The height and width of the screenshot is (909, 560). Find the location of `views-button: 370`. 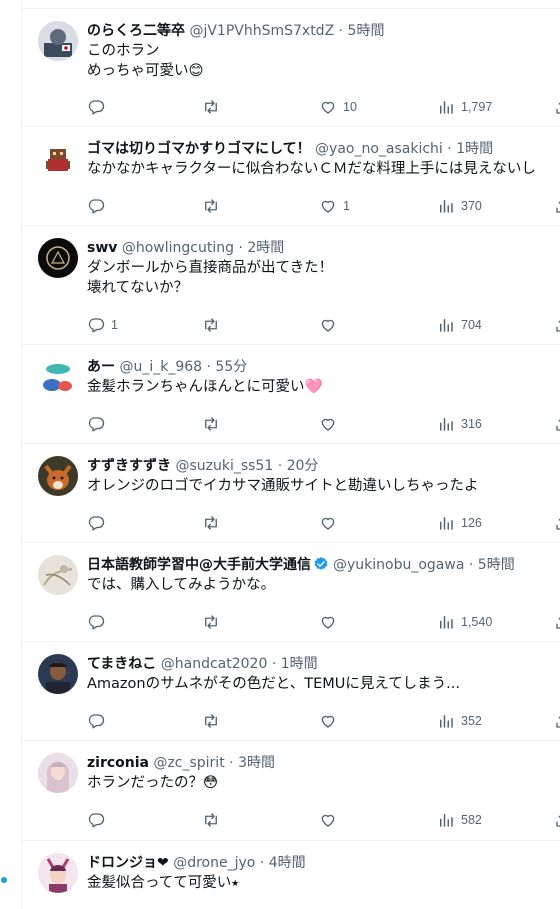

views-button: 370 is located at coordinates (459, 206).